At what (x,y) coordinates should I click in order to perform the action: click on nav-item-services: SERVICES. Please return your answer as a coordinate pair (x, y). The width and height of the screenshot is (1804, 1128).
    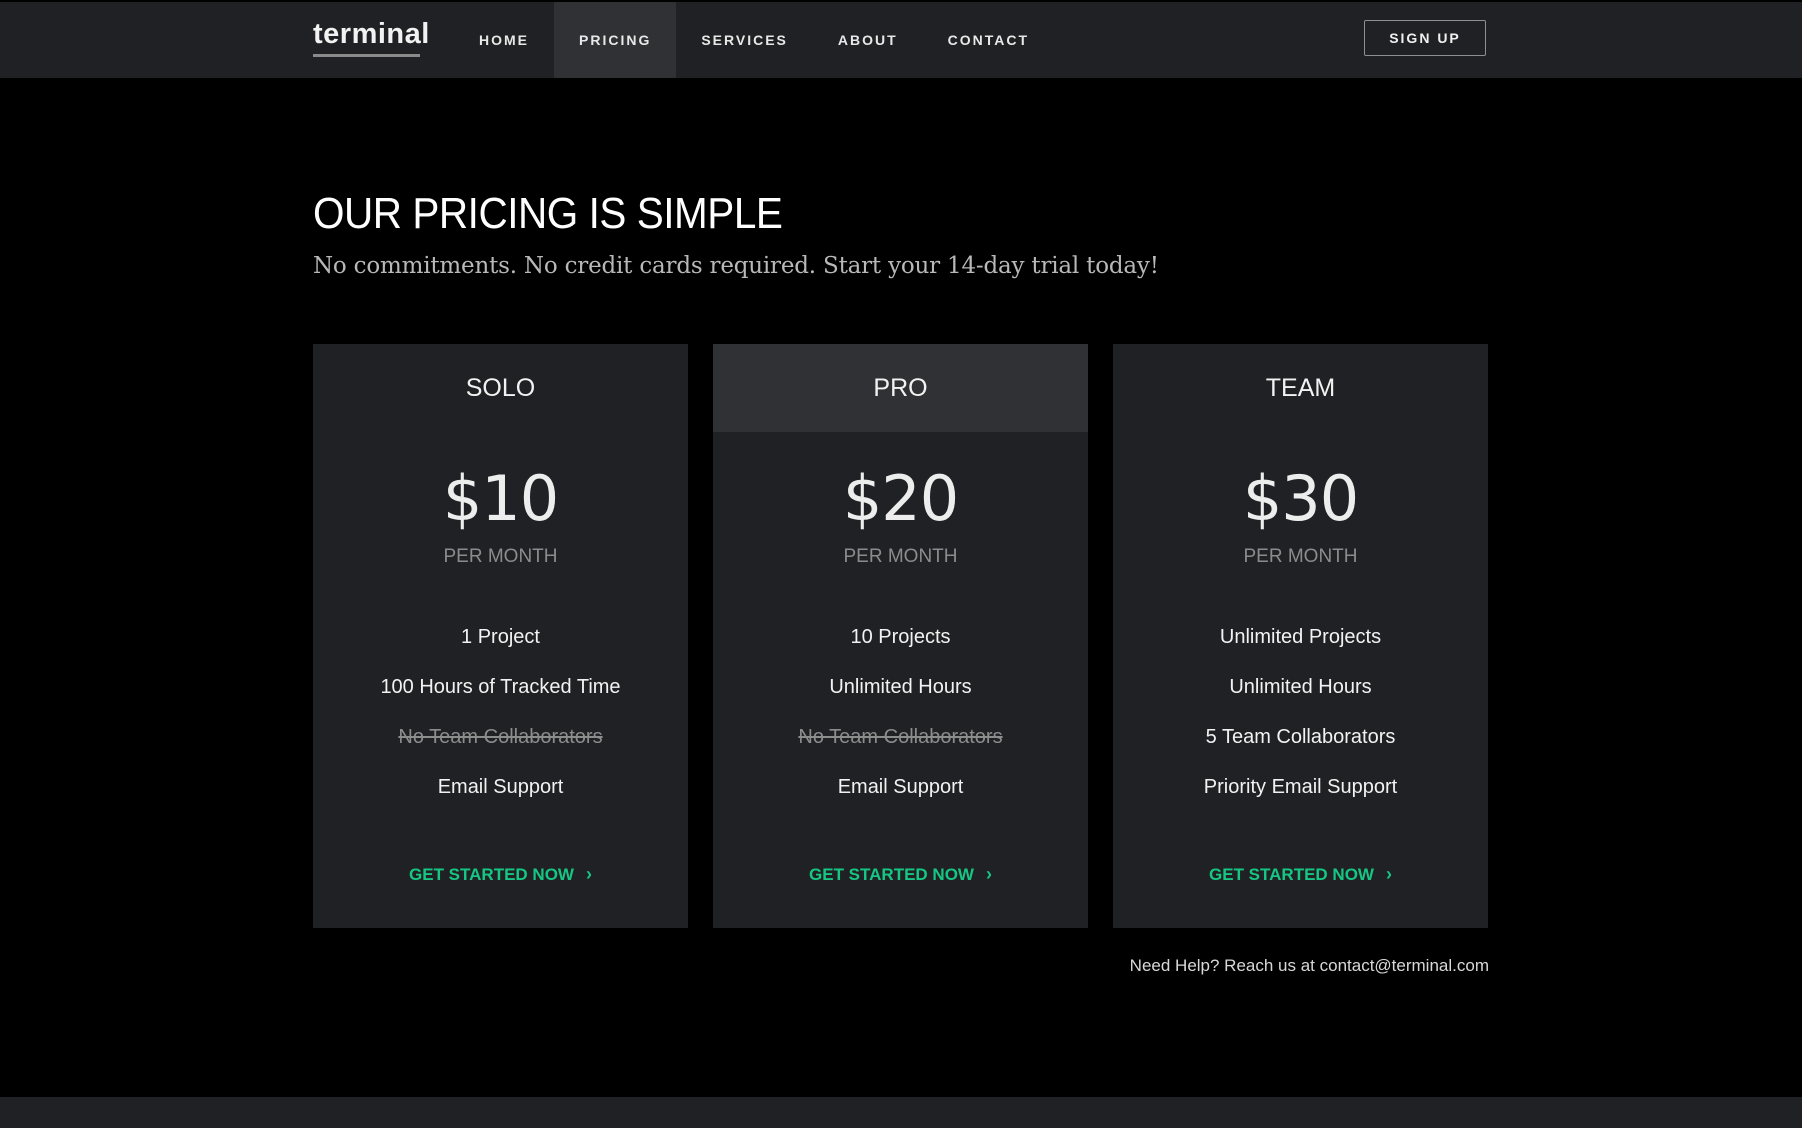
    Looking at the image, I should click on (744, 40).